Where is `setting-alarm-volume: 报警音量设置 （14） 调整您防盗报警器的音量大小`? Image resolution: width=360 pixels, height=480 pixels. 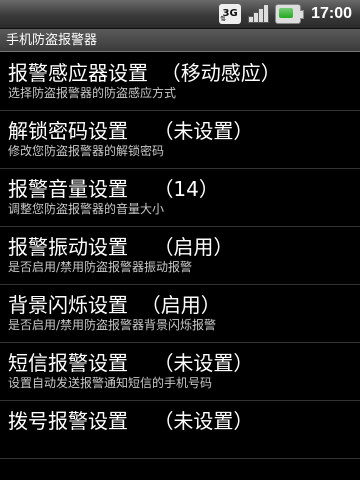
setting-alarm-volume: 报警音量设置 （14） 调整您防盗报警器的音量大小 is located at coordinates (180, 198).